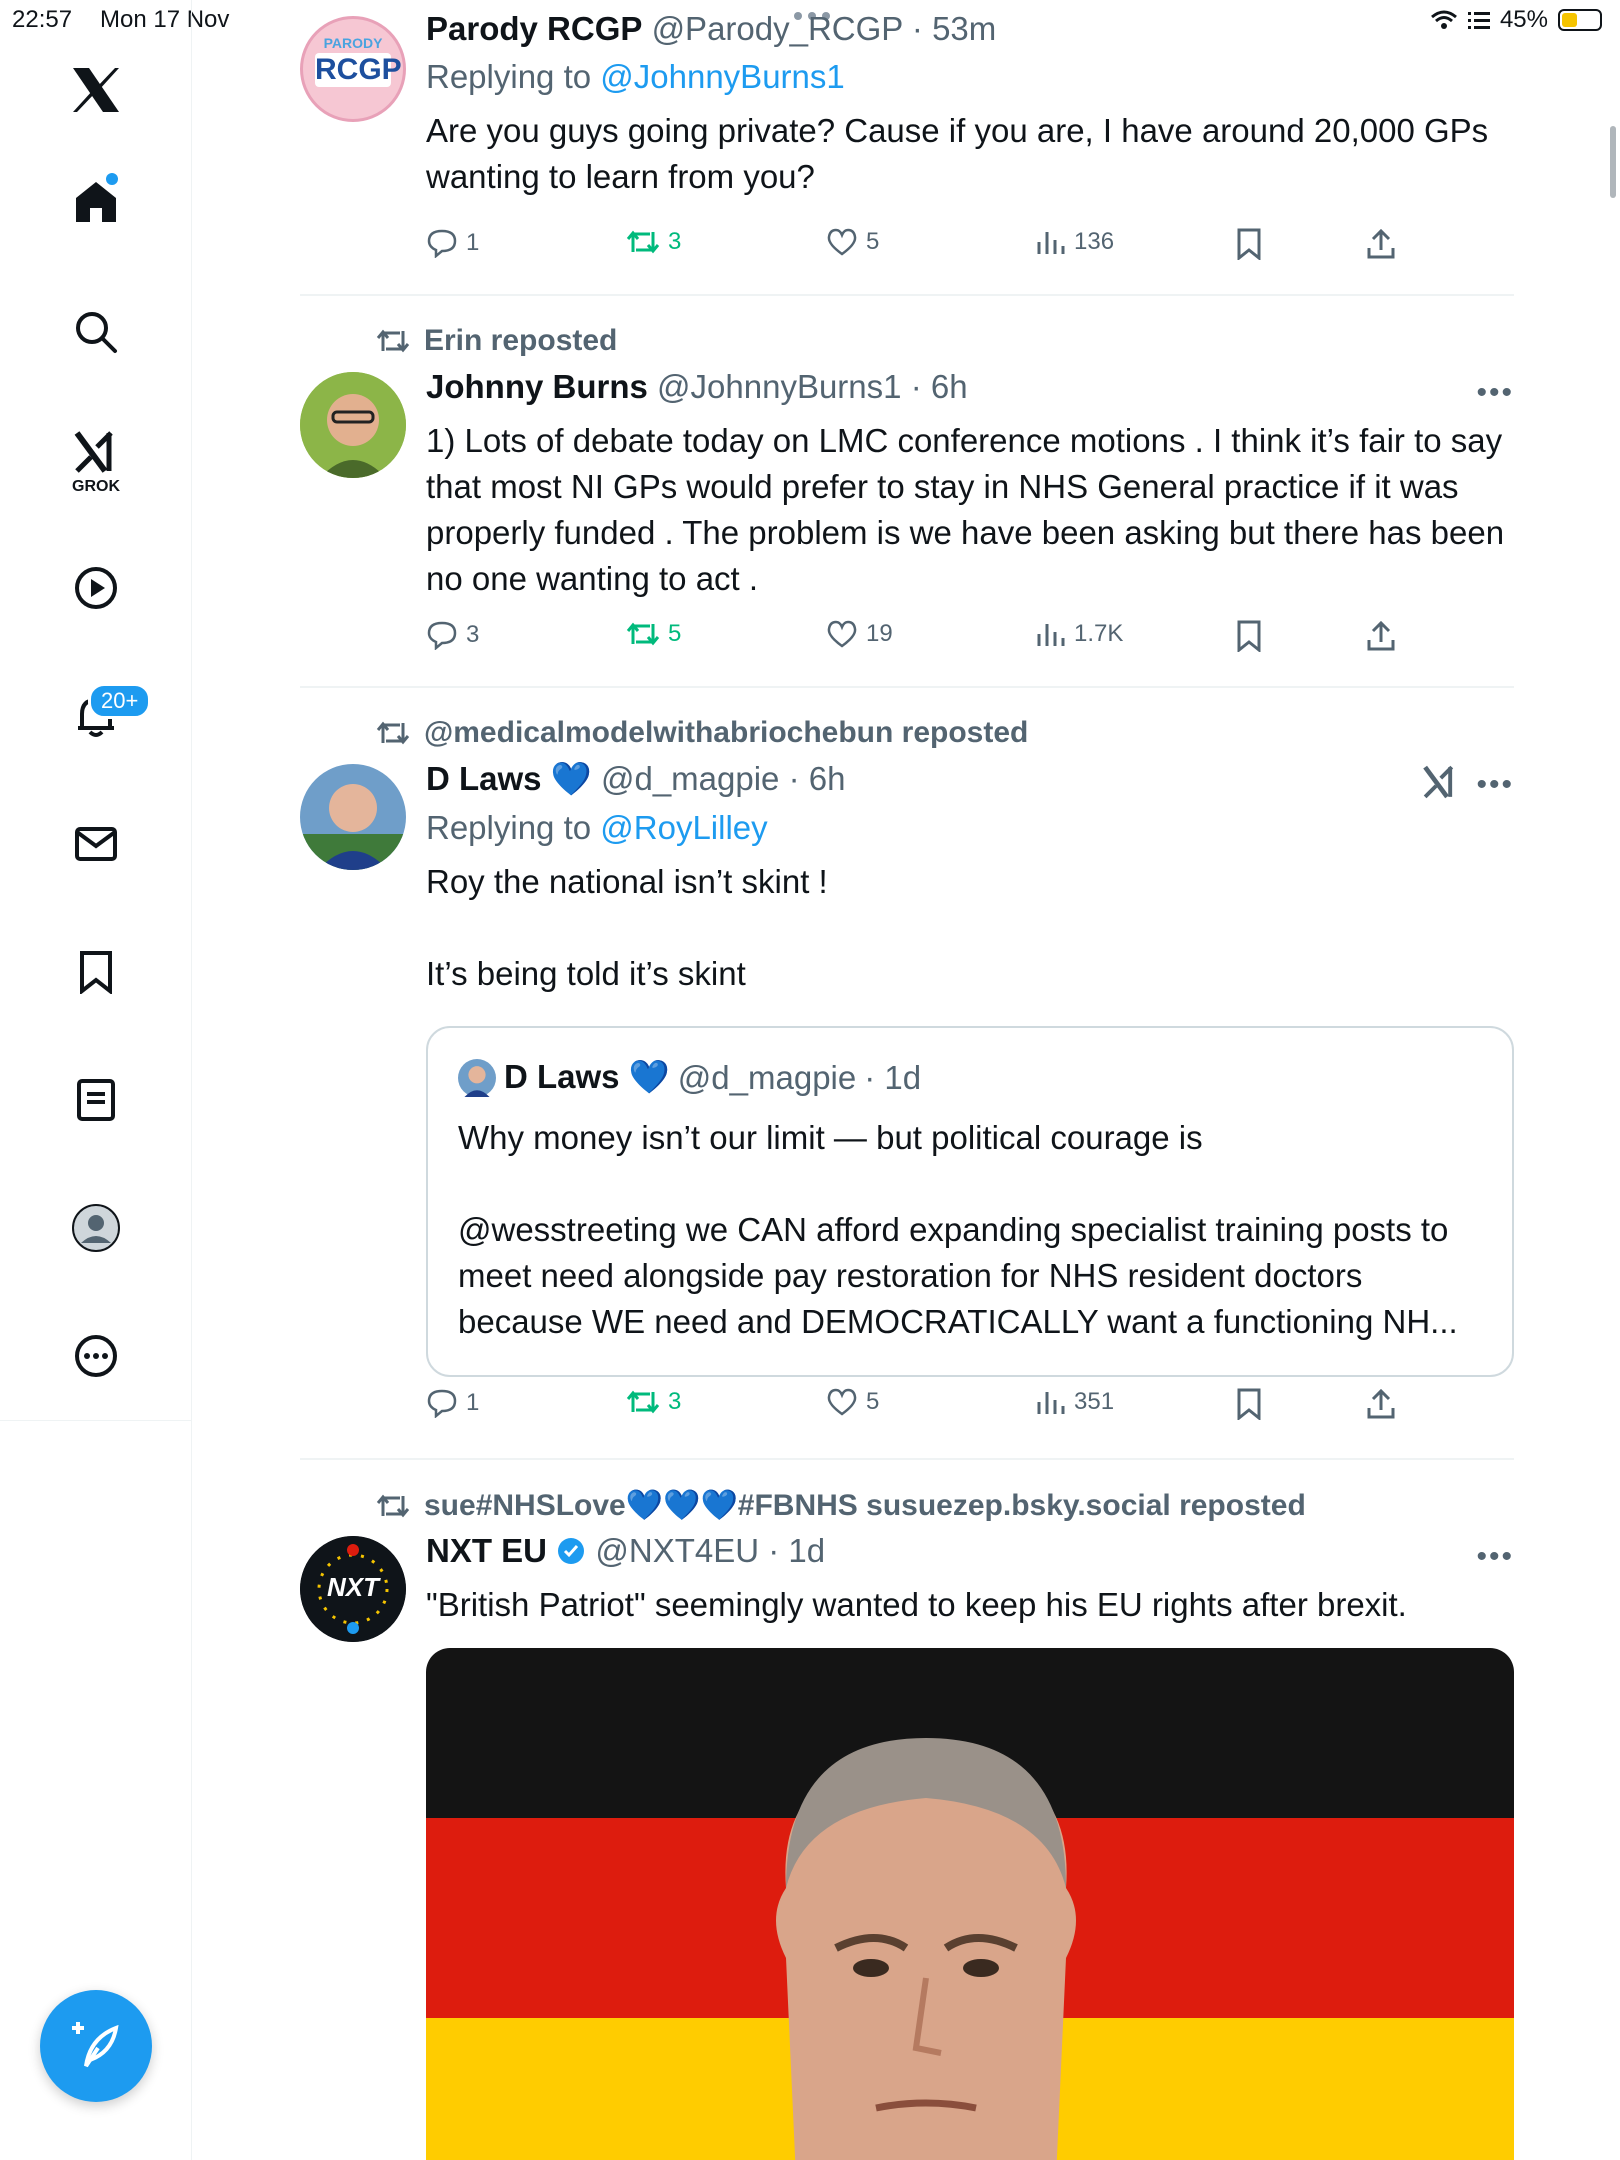  Describe the element at coordinates (677, 1550) in the screenshot. I see `author-handle: @NXT4EU` at that location.